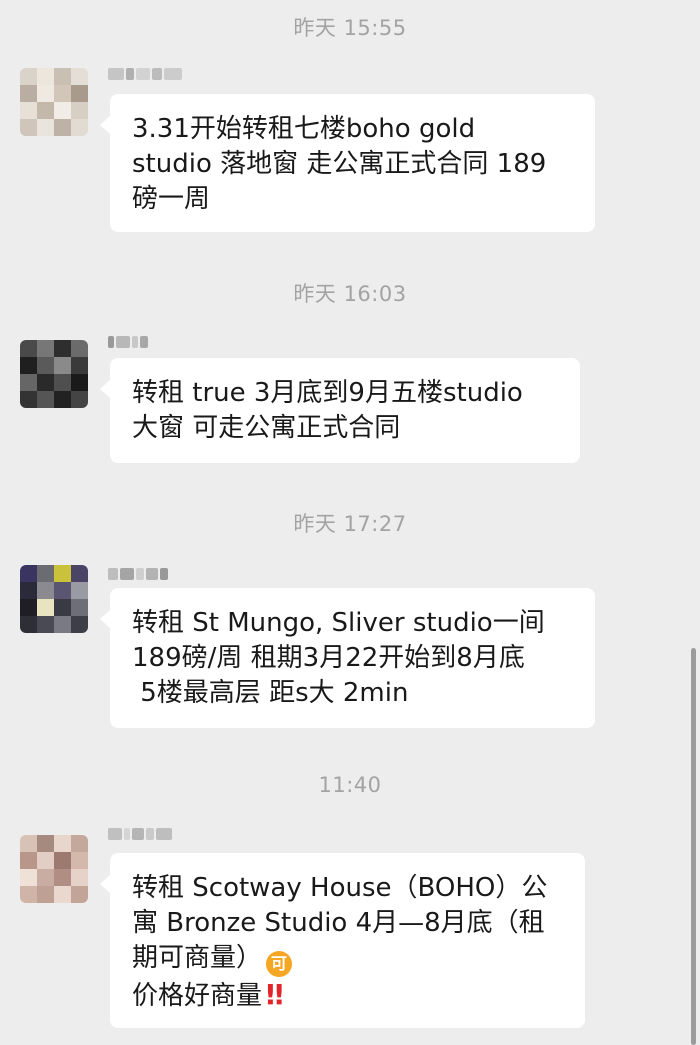 The image size is (700, 1045). I want to click on message-text: 3.31开始转租七楼boho gold, so click(304, 129).